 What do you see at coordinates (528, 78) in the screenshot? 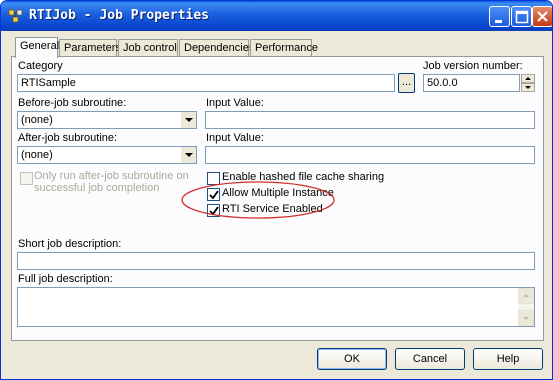
I see `spin-up-icon` at bounding box center [528, 78].